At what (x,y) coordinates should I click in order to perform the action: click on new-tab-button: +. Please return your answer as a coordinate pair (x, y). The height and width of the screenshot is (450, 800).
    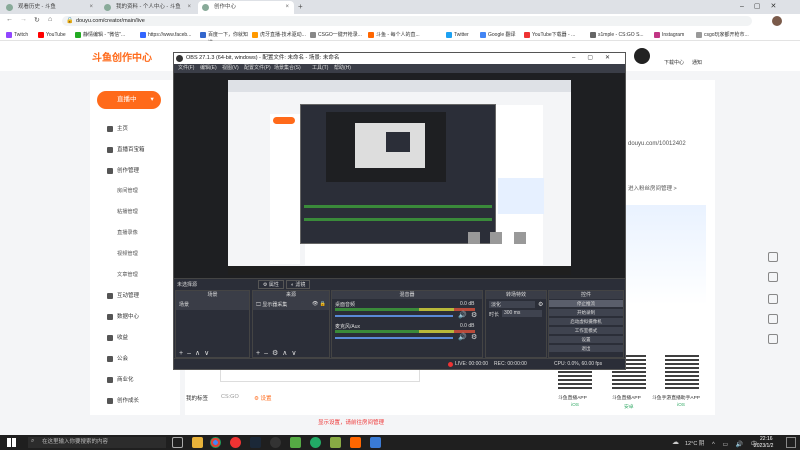
    Looking at the image, I should click on (300, 6).